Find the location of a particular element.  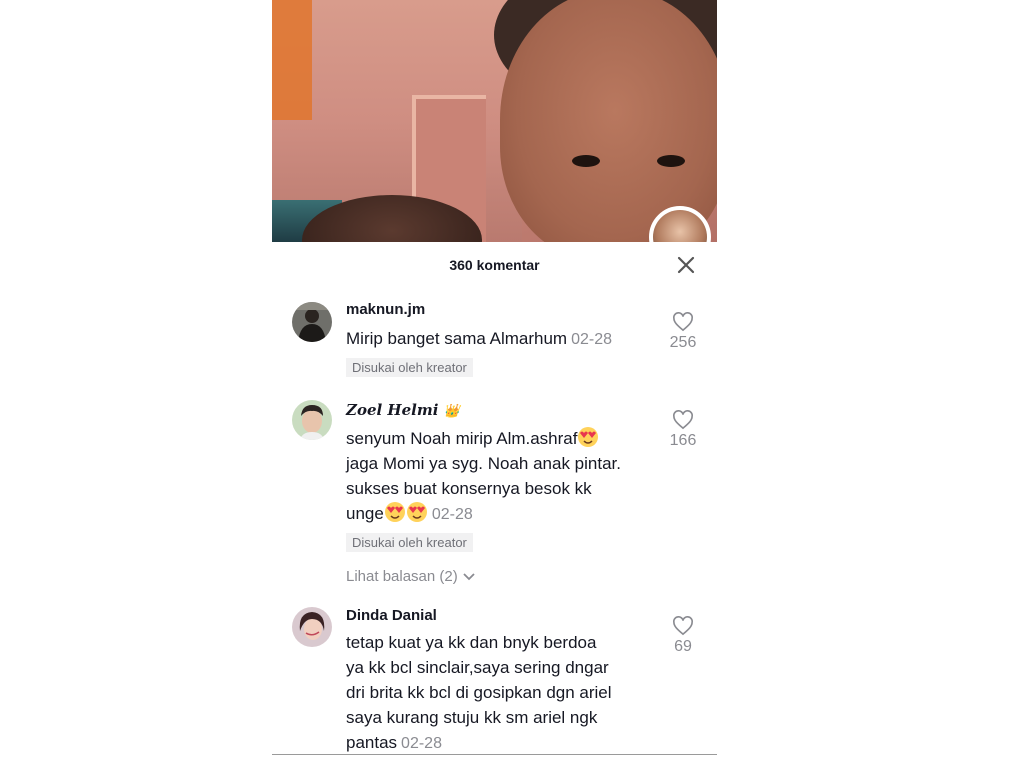

comment-text-line: sukses buat konsernya besok kk is located at coordinates (469, 488).